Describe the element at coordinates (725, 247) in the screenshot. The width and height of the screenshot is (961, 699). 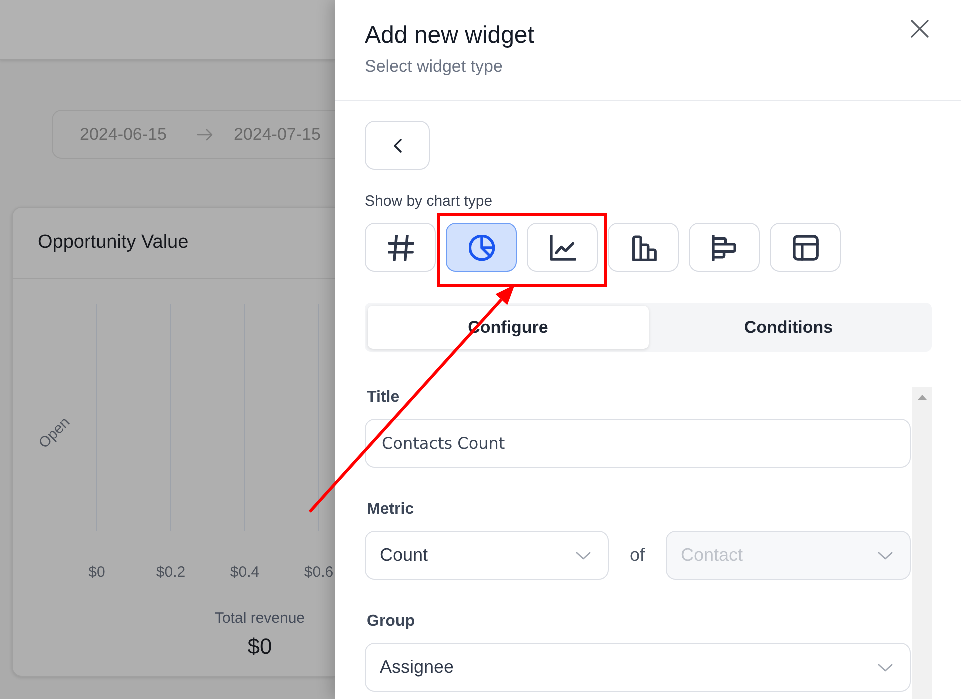
I see `bar-chart-icon` at that location.